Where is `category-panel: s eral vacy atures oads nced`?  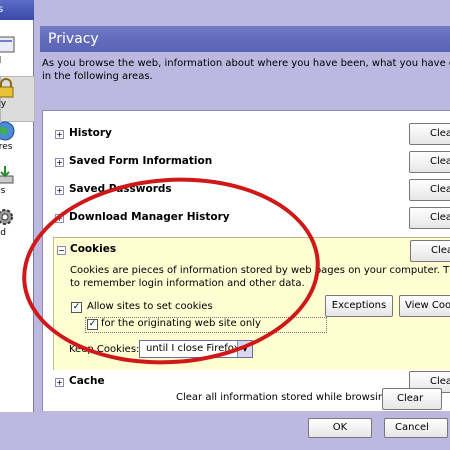 category-panel: s eral vacy atures oads nced is located at coordinates (17, 206).